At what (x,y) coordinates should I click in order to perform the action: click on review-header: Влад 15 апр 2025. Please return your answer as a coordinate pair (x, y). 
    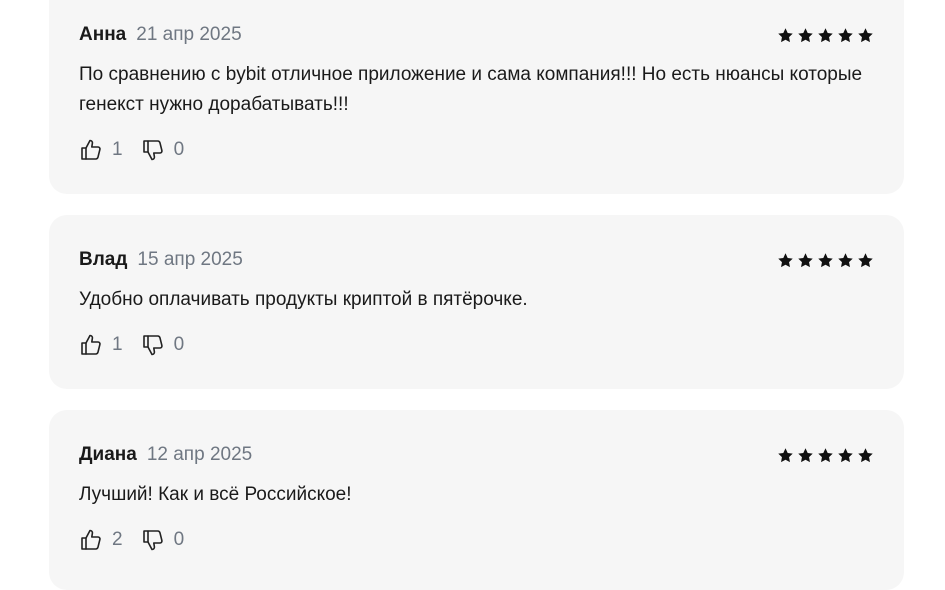
    Looking at the image, I should click on (476, 260).